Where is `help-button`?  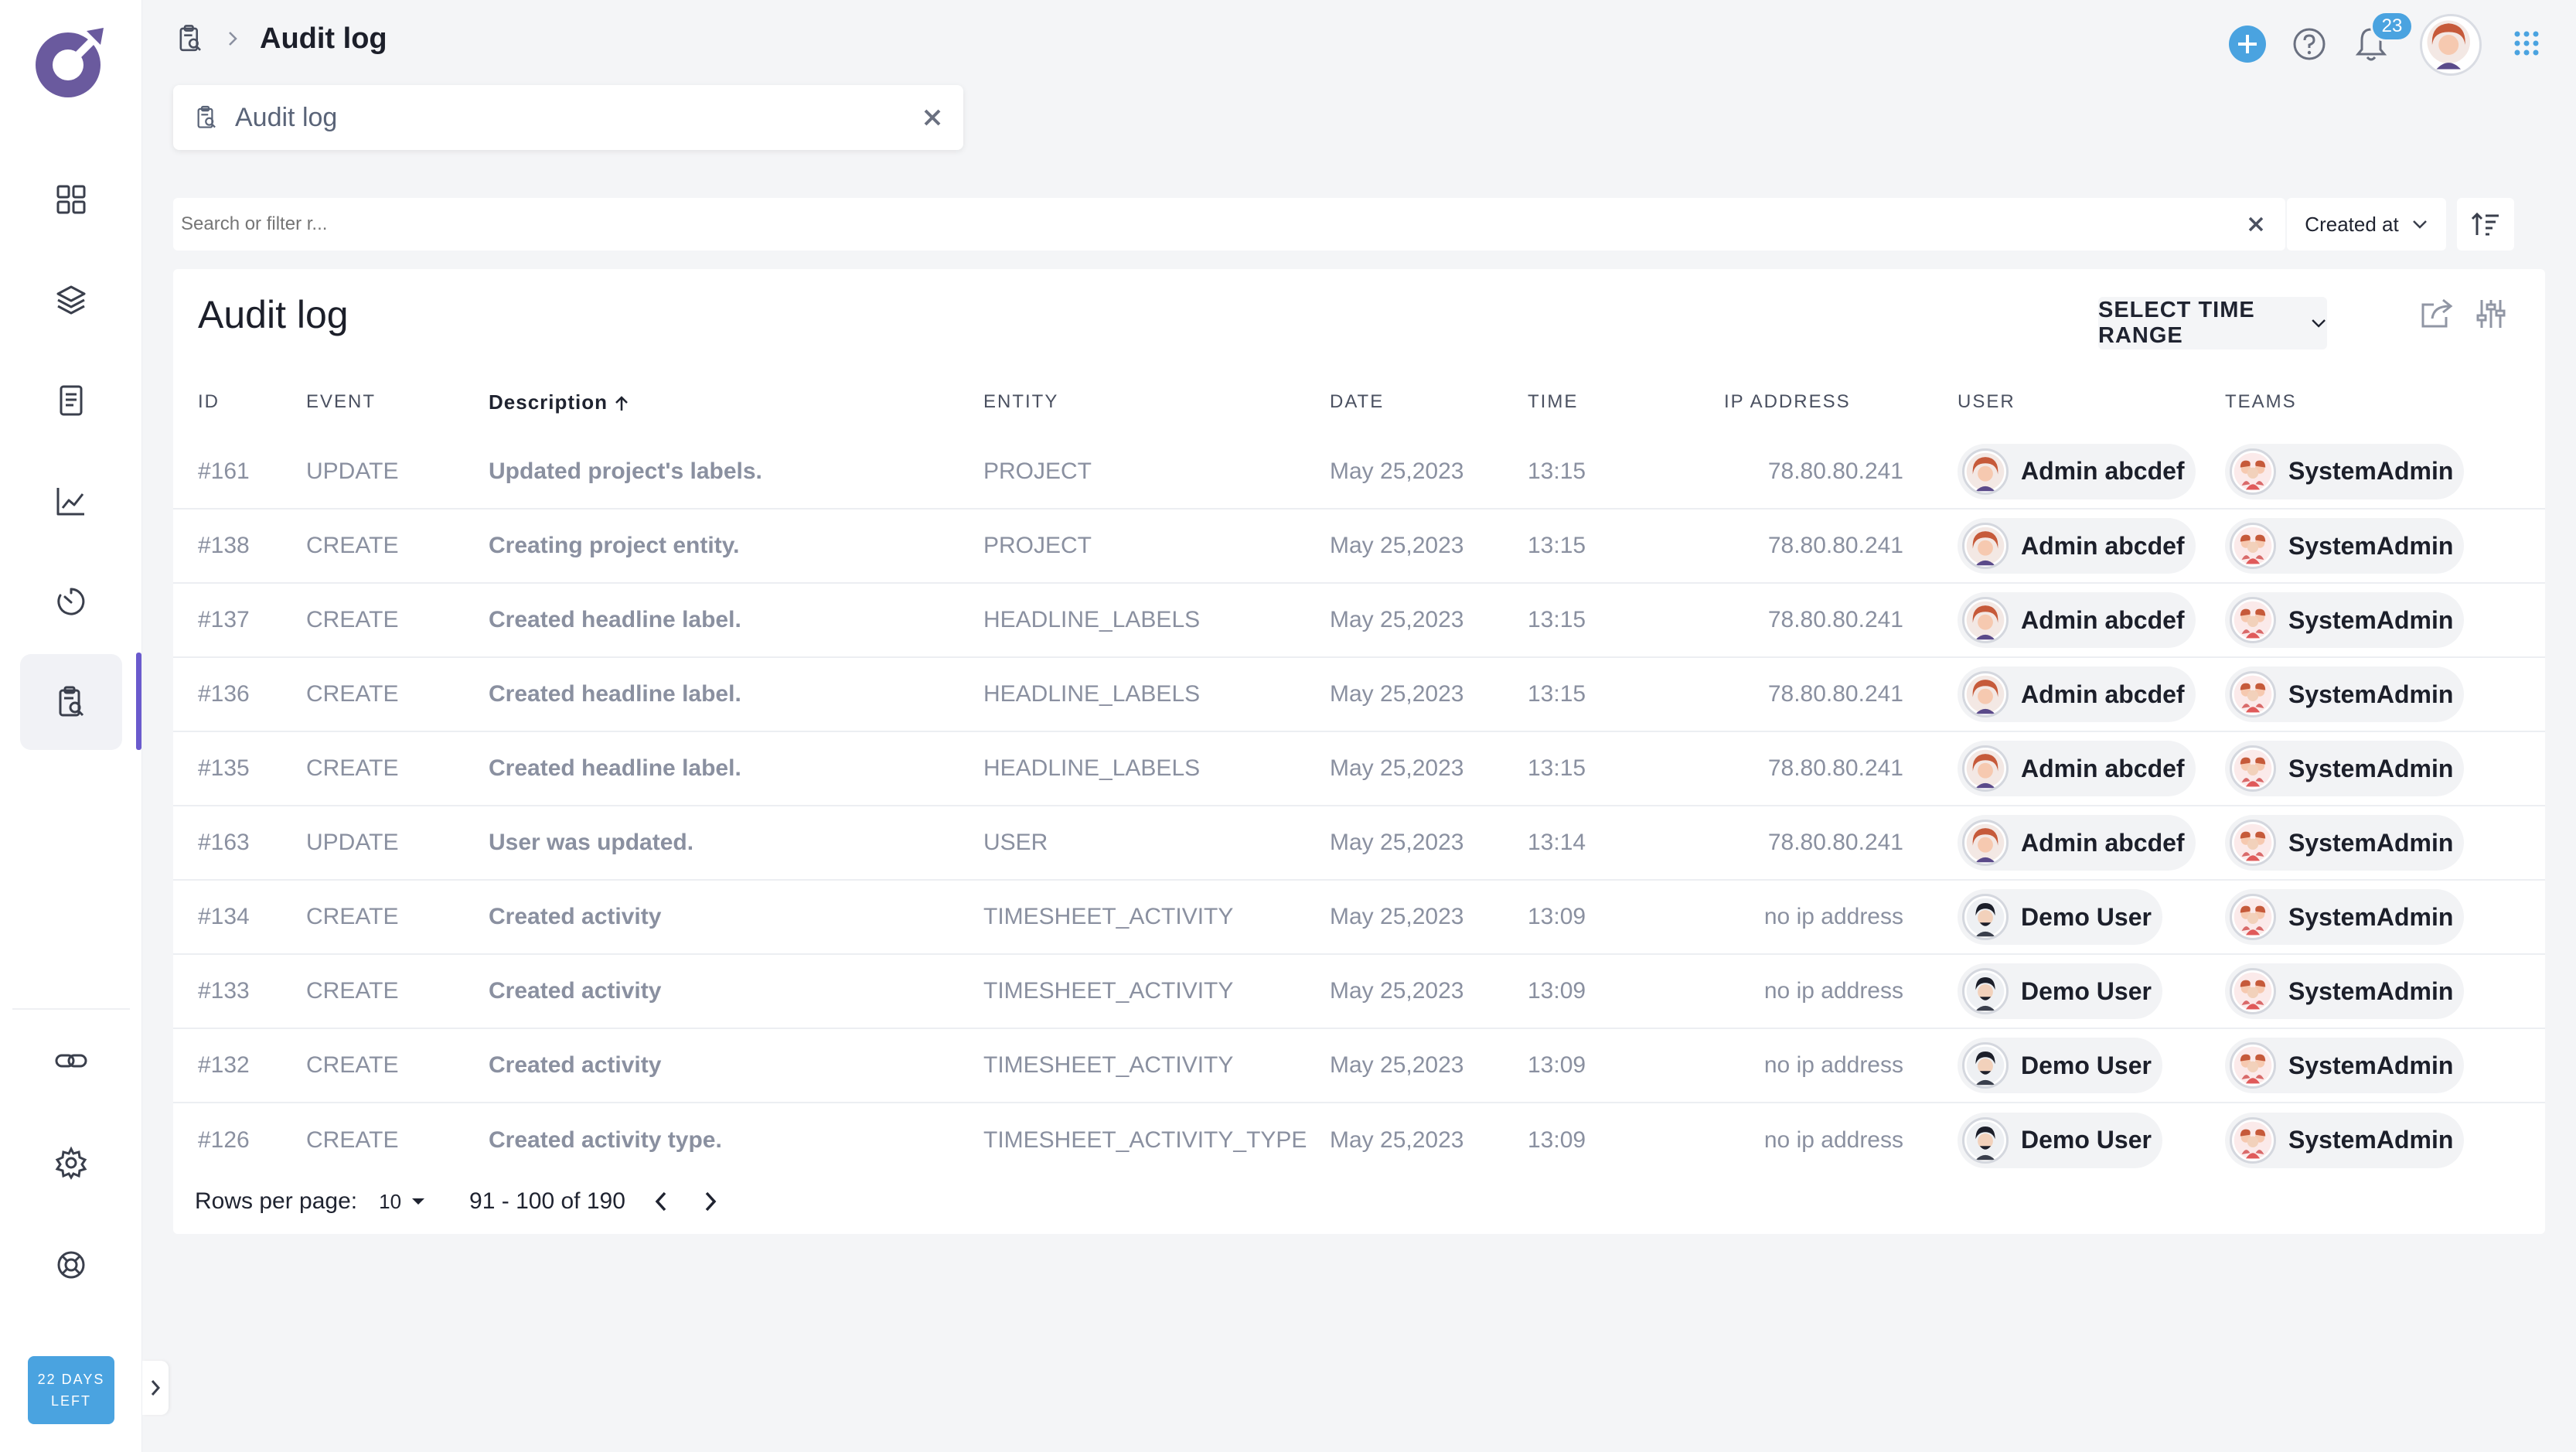
help-button is located at coordinates (2309, 44).